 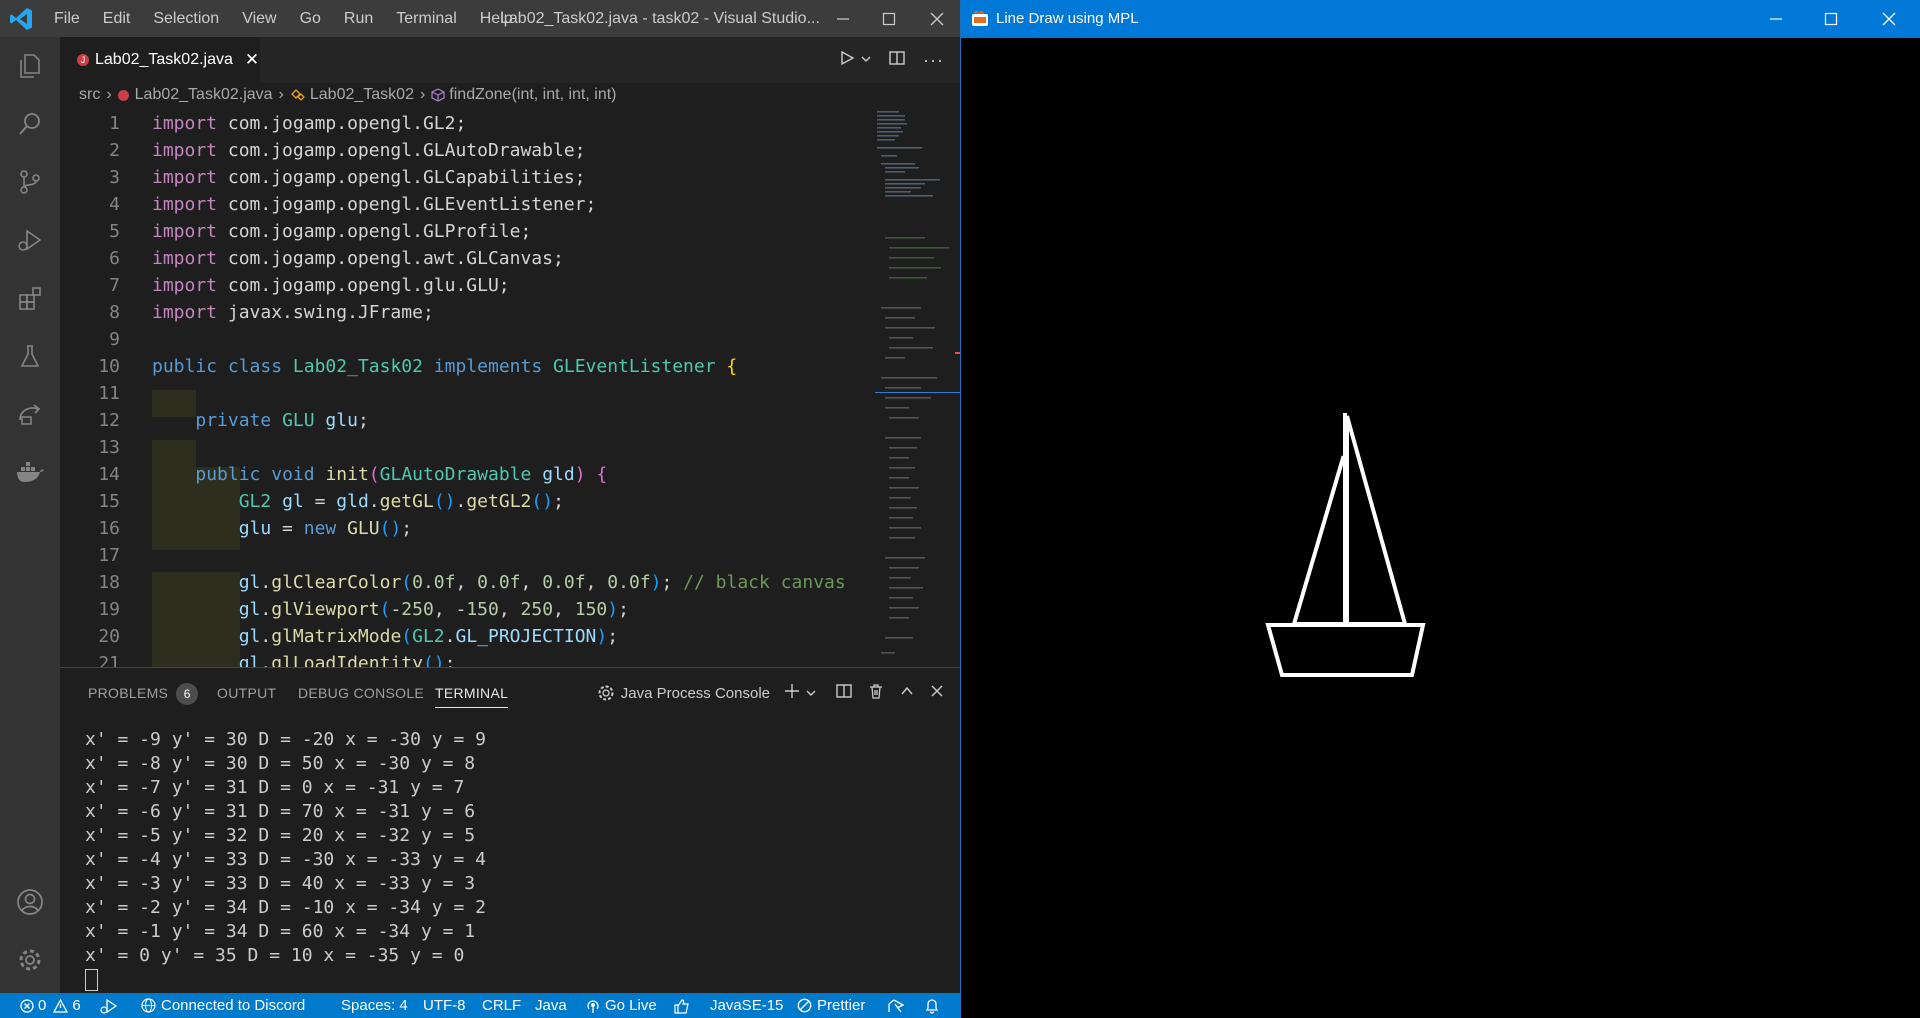 I want to click on chevron-down-icon, so click(x=811, y=693).